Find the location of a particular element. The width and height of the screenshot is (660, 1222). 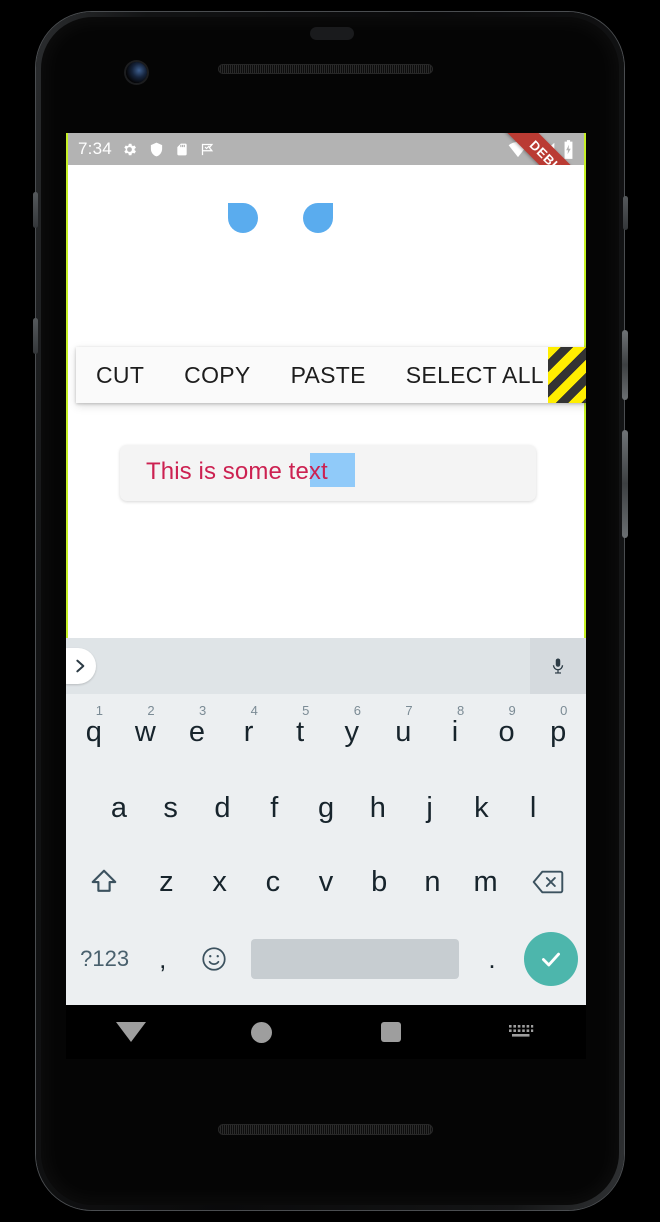

spacebar-surface is located at coordinates (355, 959).